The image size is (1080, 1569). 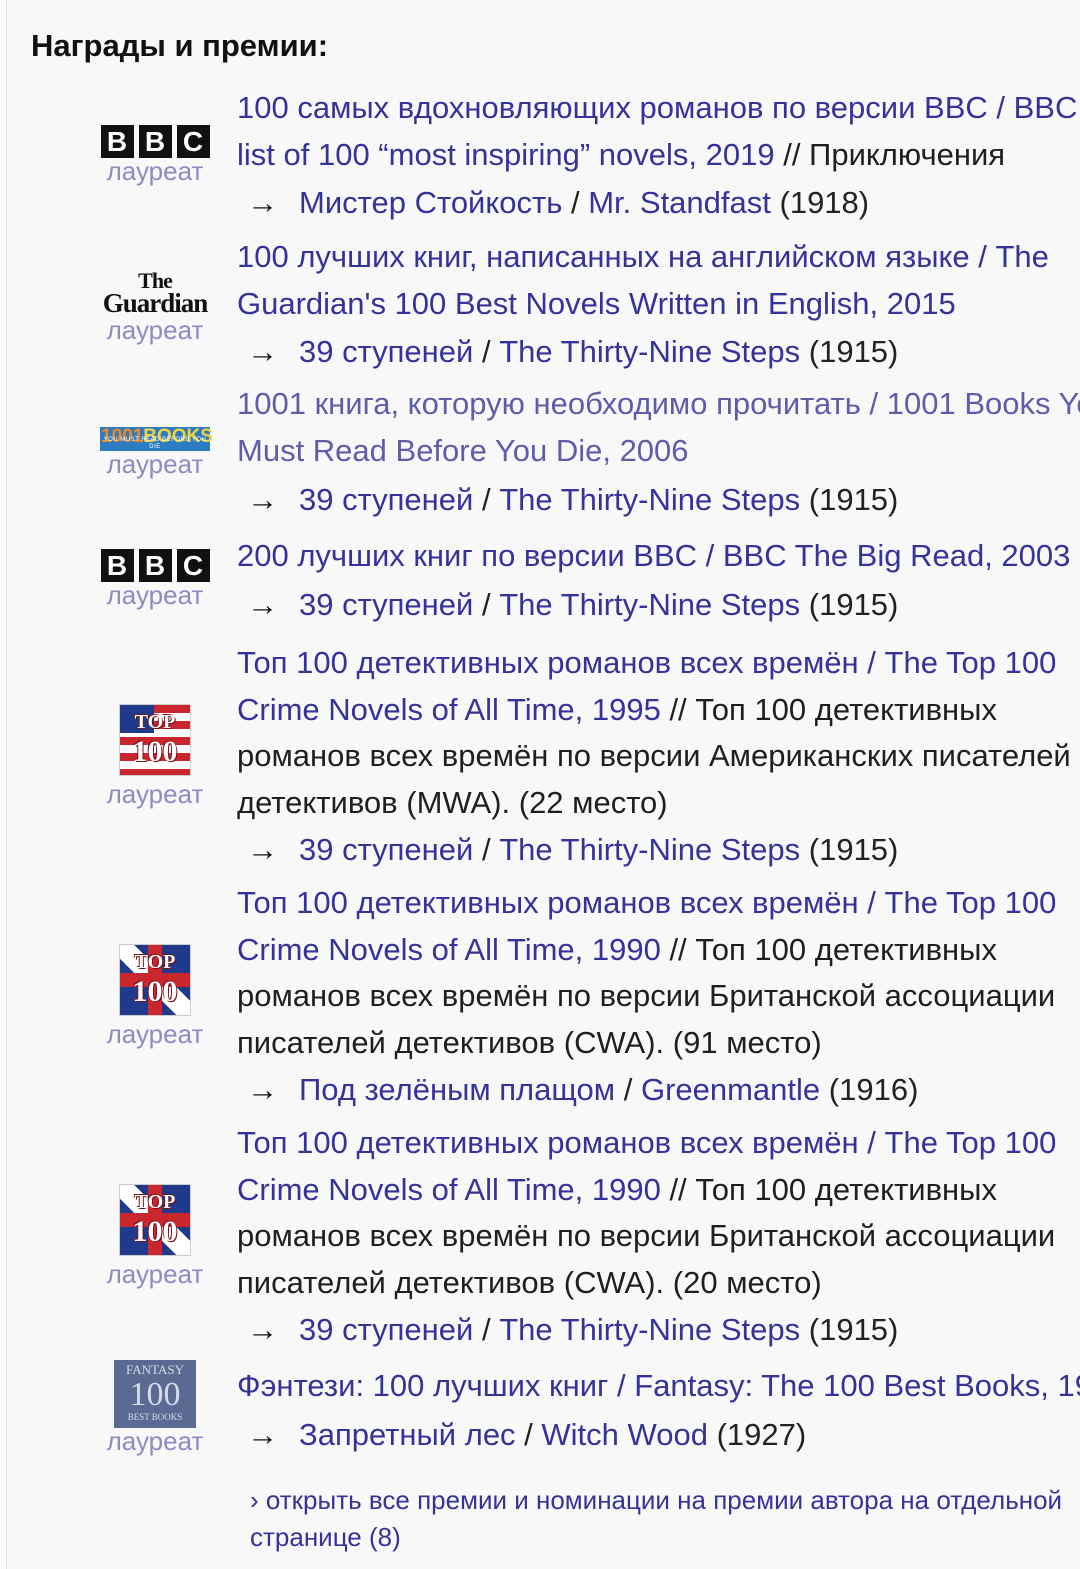 I want to click on fantasy-100-logo-icon: FANTASY 100 BEST BOOKS, so click(x=155, y=1394).